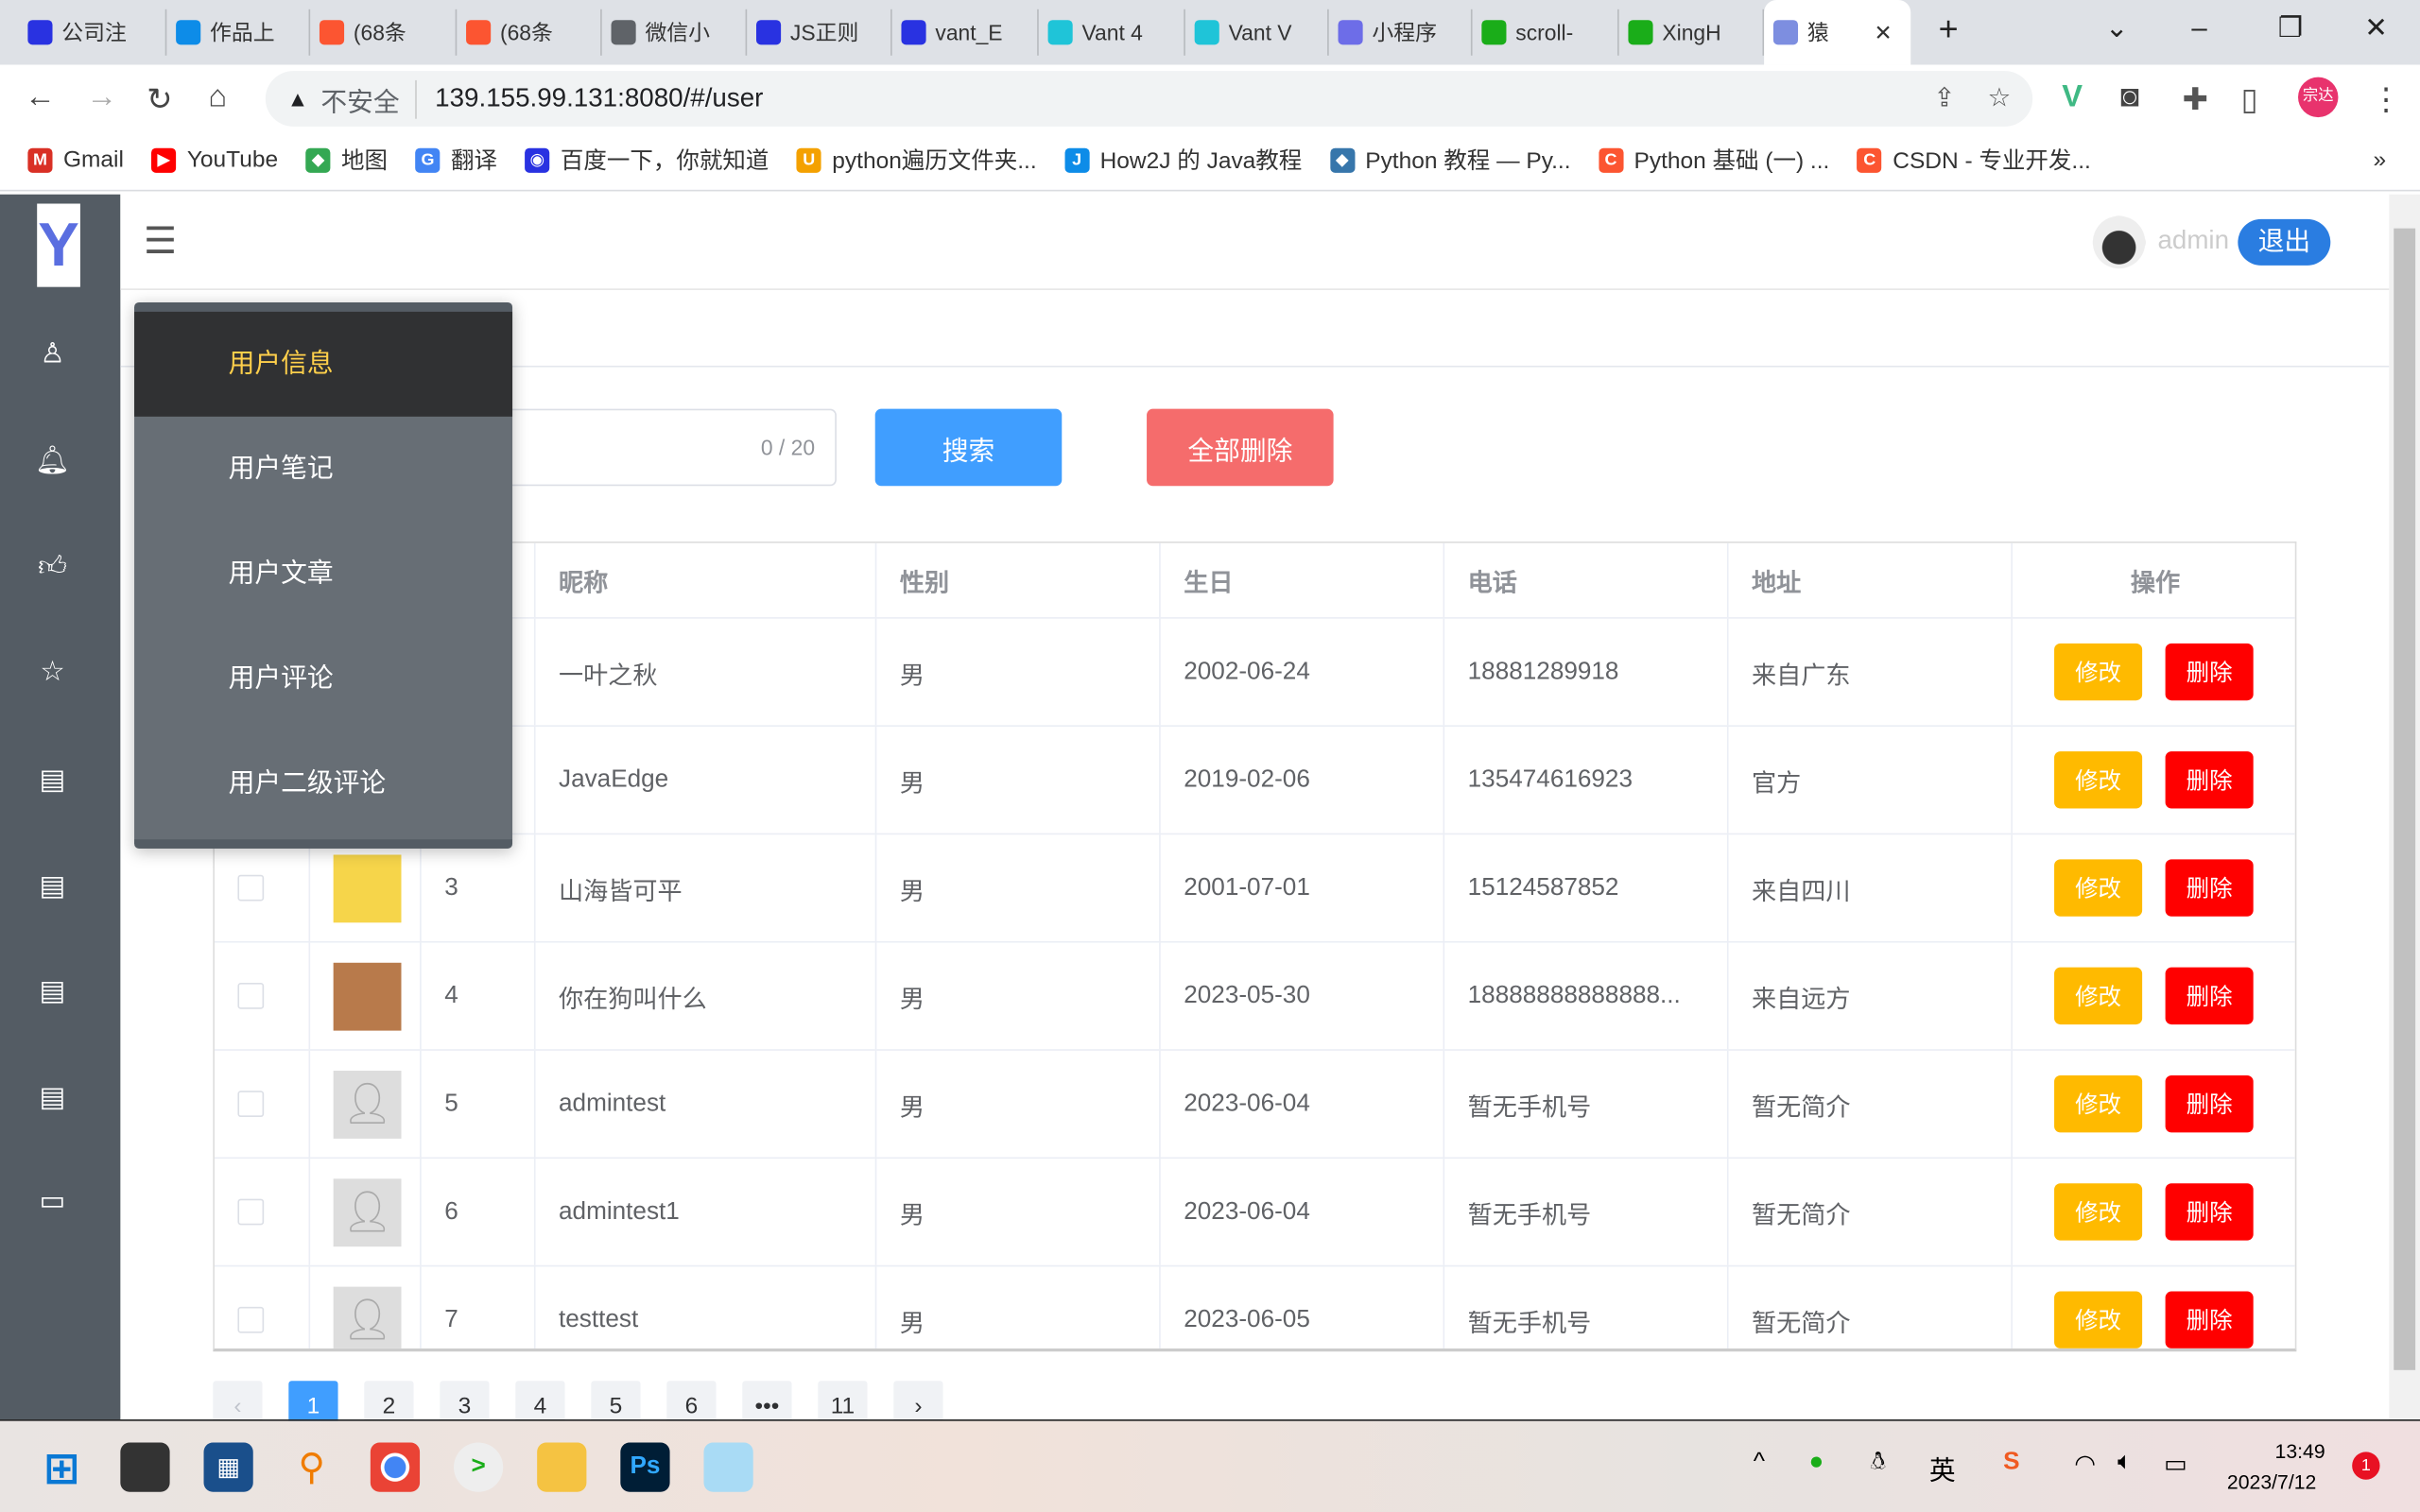  What do you see at coordinates (969, 447) in the screenshot?
I see `search-button: 搜索` at bounding box center [969, 447].